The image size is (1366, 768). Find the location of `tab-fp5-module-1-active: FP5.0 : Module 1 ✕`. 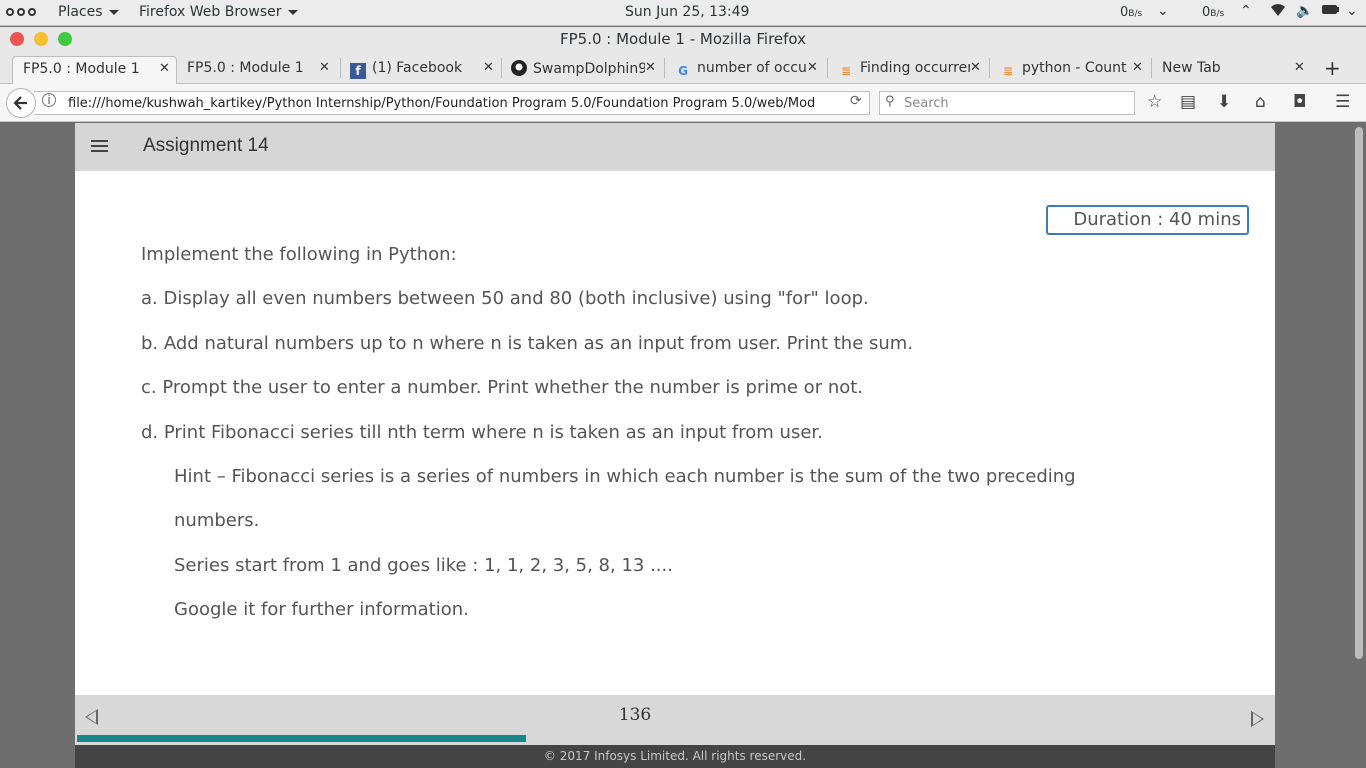

tab-fp5-module-1-active: FP5.0 : Module 1 ✕ is located at coordinates (94, 70).